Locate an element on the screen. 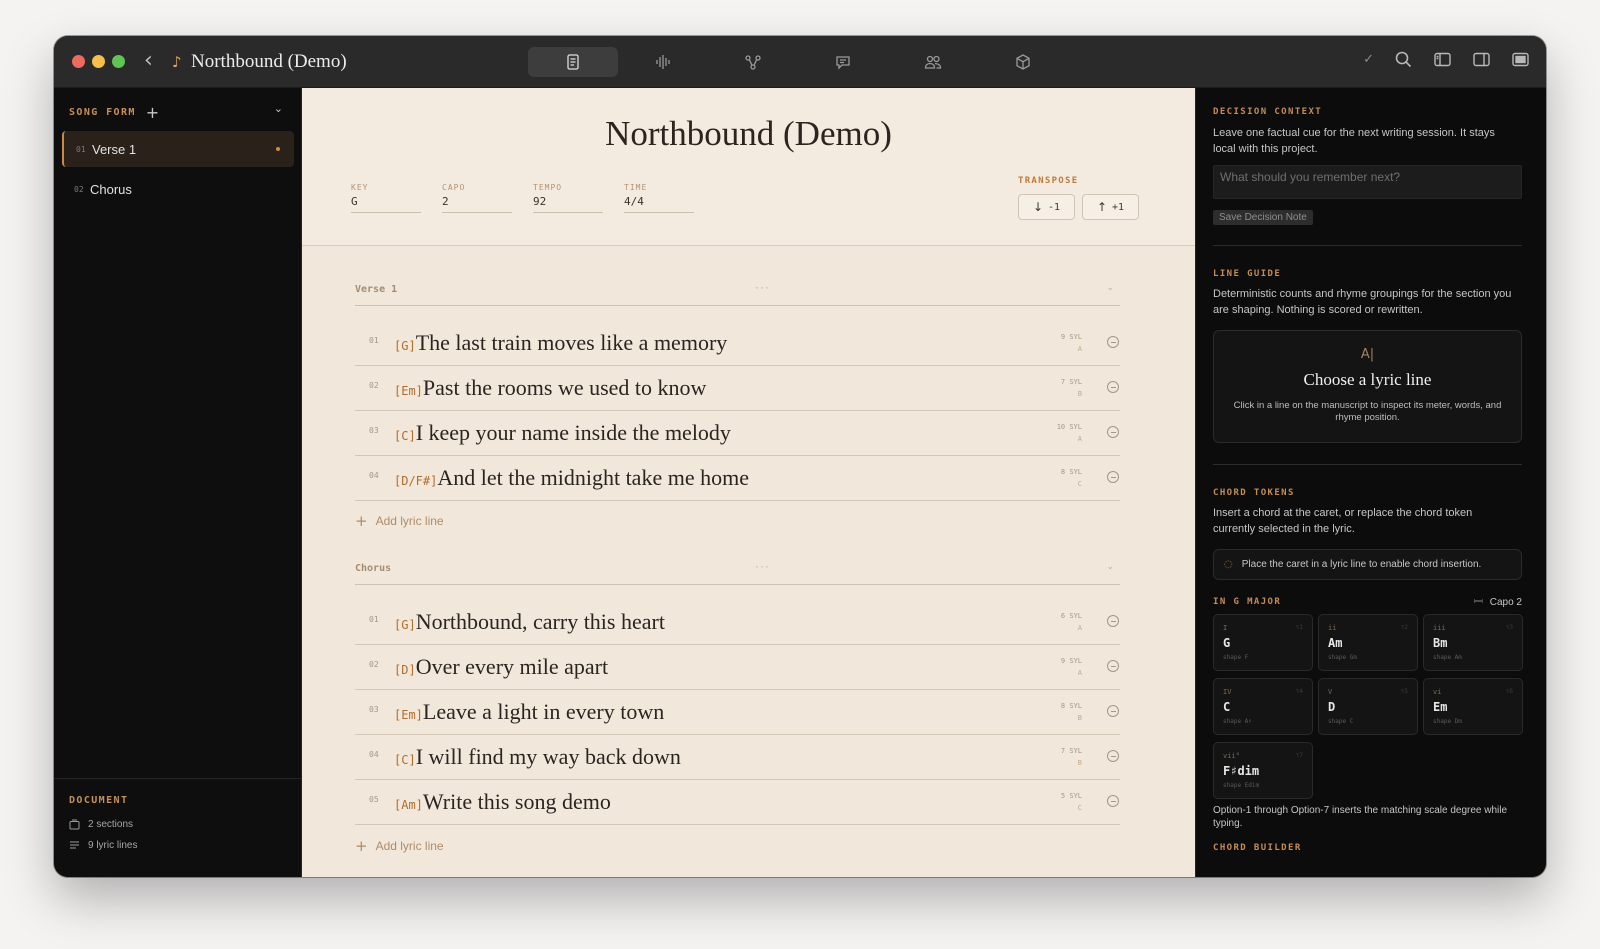  minimize-window-button is located at coordinates (98, 61).